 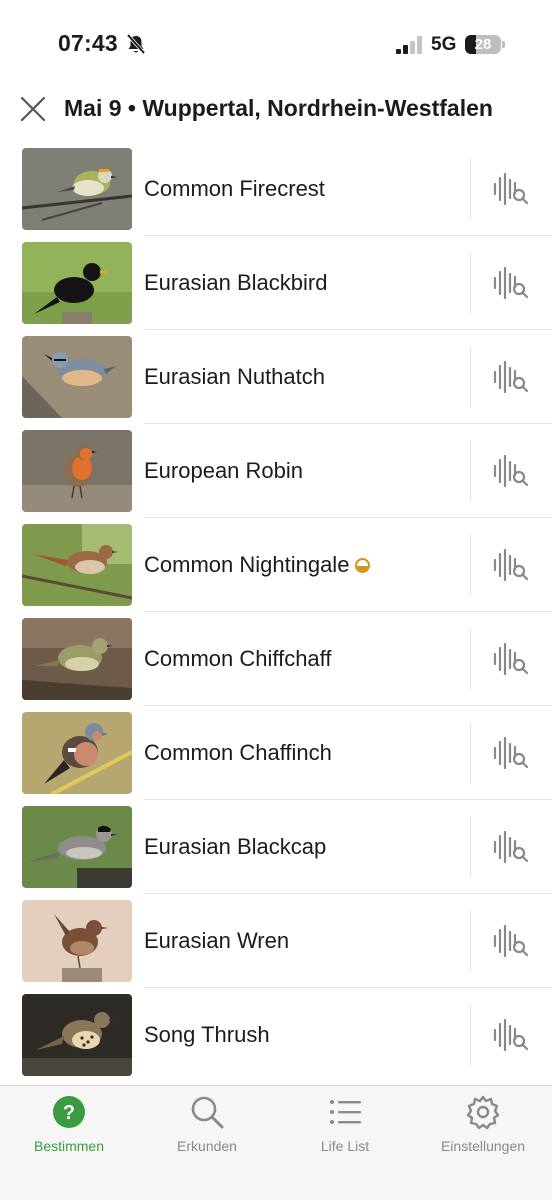 What do you see at coordinates (278, 108) in the screenshot?
I see `page-title: Mai 9 • Wuppertal, Nordrhein-Westfalen` at bounding box center [278, 108].